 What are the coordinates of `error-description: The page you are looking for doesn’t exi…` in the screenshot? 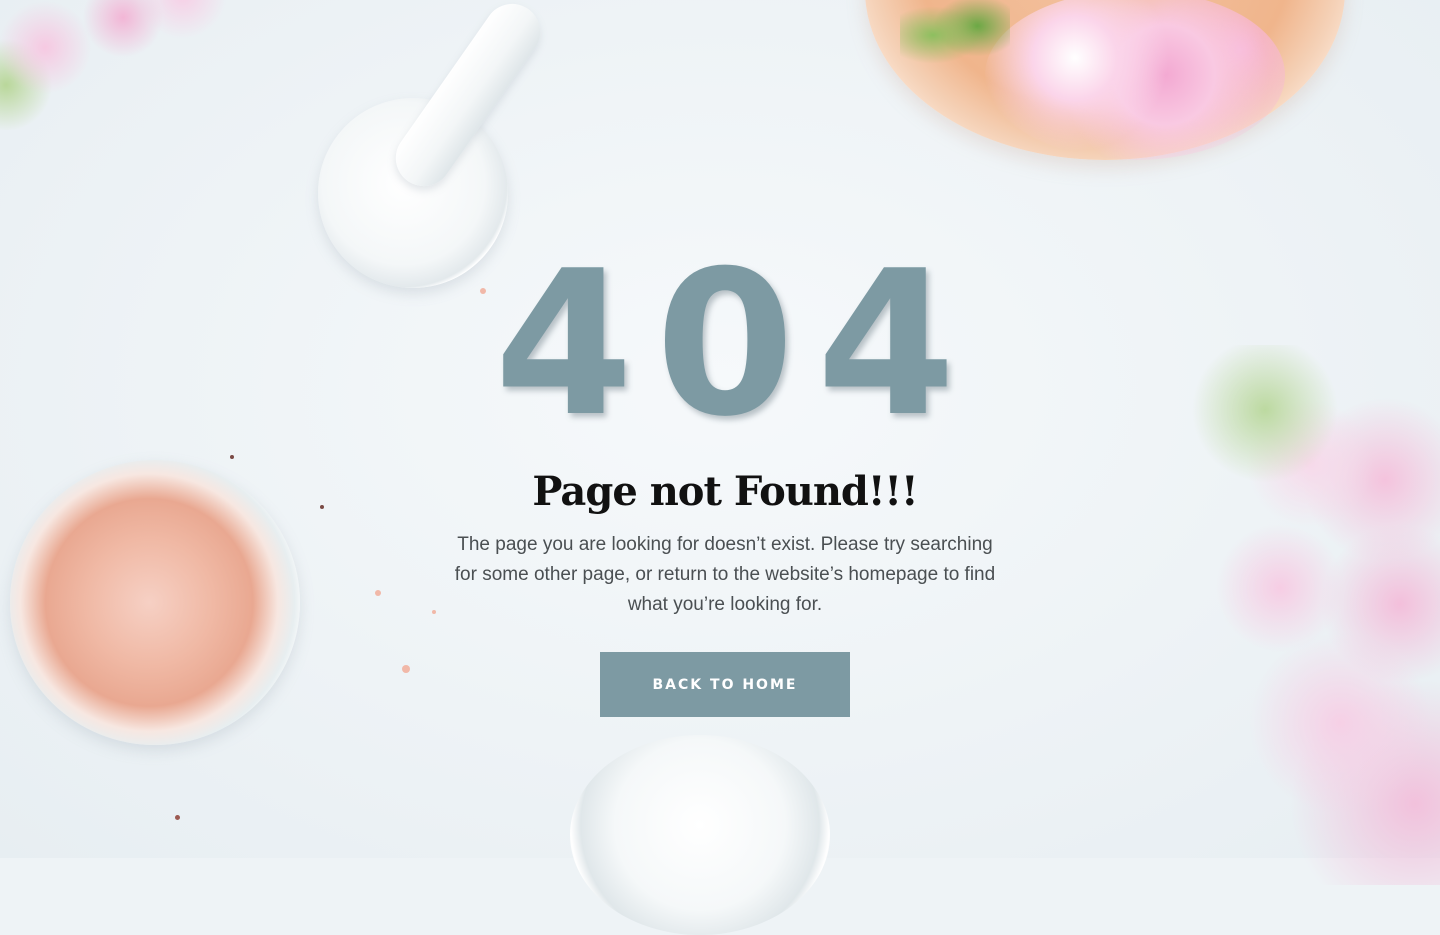 It's located at (725, 574).